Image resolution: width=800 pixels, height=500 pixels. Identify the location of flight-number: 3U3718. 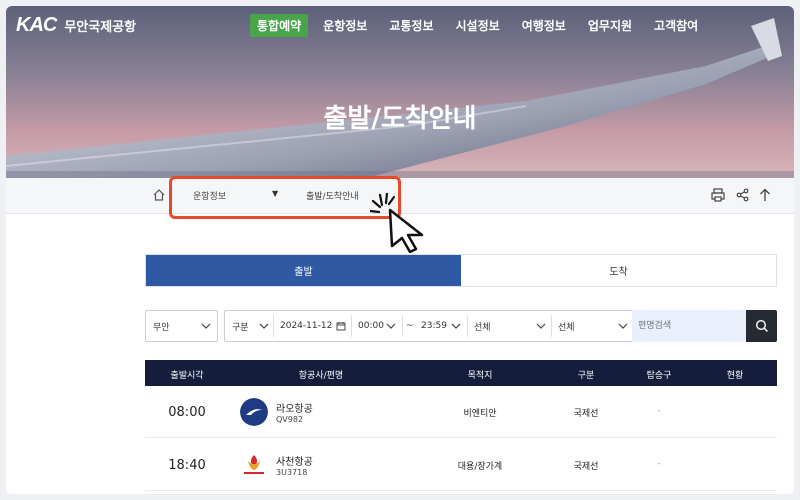
(292, 472).